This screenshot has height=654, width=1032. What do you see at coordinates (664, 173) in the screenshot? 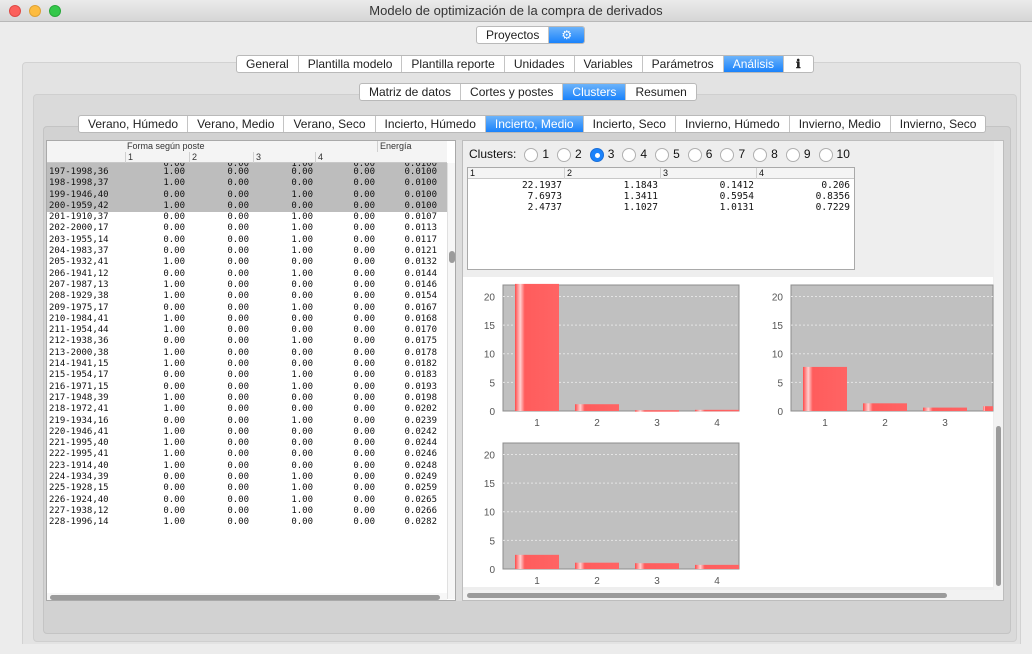
I see `centroid-column-header-3: 3` at bounding box center [664, 173].